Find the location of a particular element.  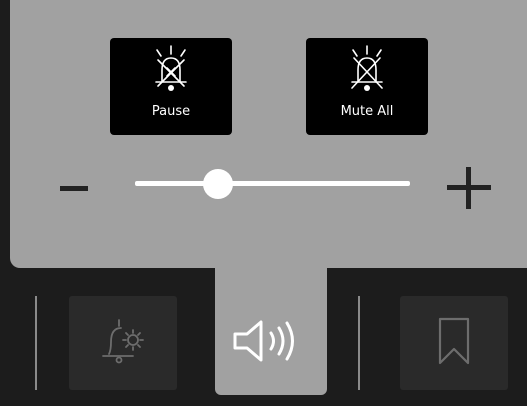

bell-gear-icon is located at coordinates (123, 343).